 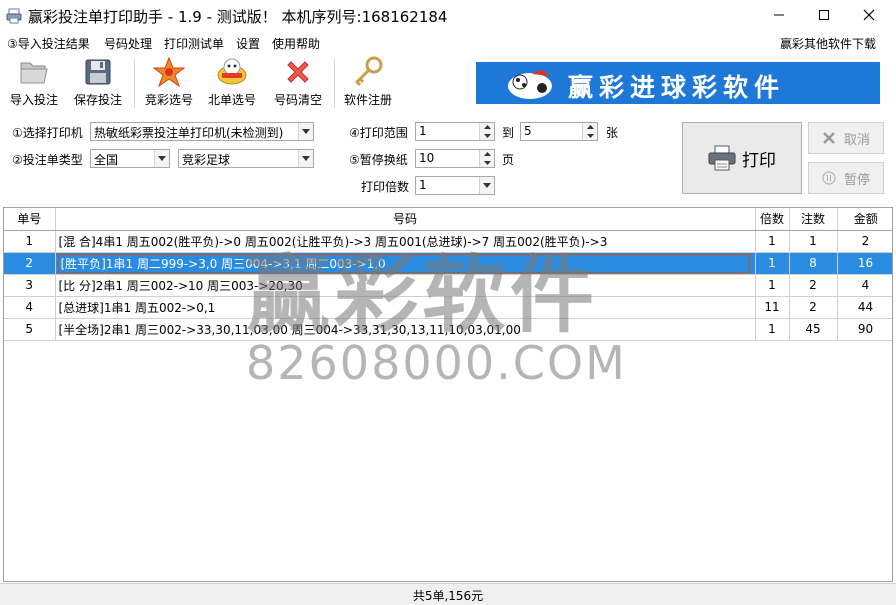 I want to click on table-row: 3 [比 分]2串1 周三002->10 周三003->20,30 1 2 4, so click(x=448, y=285).